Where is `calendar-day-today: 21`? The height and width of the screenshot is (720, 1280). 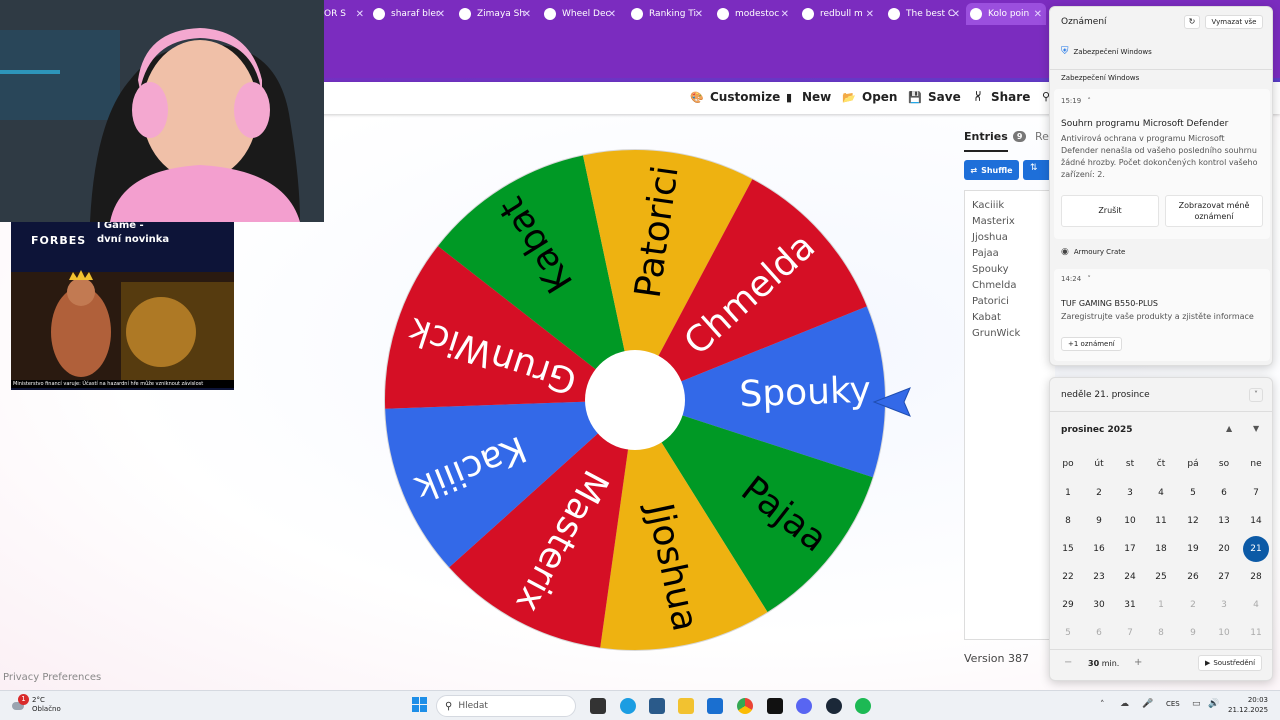 calendar-day-today: 21 is located at coordinates (1256, 549).